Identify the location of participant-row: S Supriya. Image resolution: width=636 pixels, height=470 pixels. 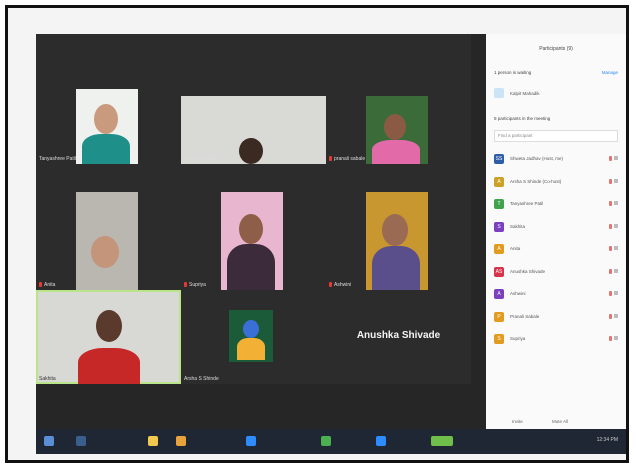
(556, 341).